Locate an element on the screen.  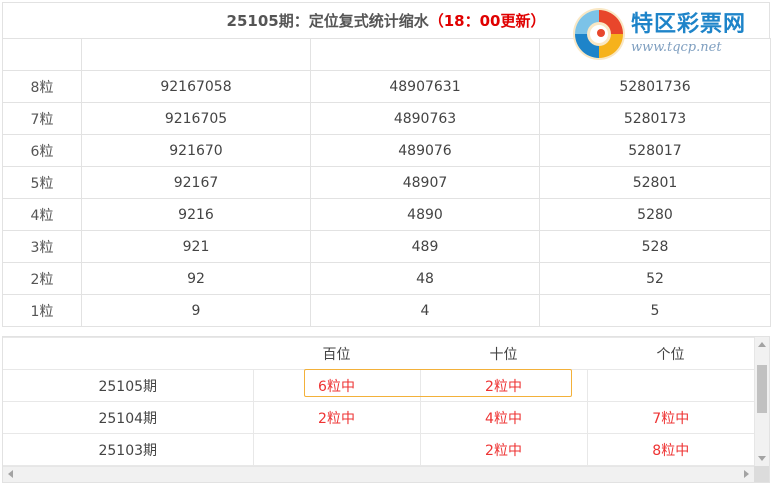
stats-cell: 52 is located at coordinates (655, 278).